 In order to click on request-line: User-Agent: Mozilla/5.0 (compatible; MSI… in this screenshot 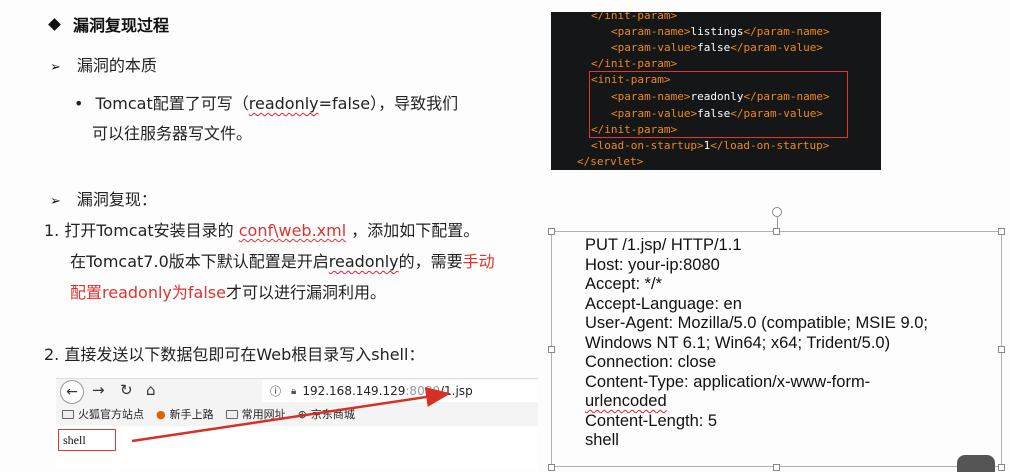, I will do `click(756, 323)`.